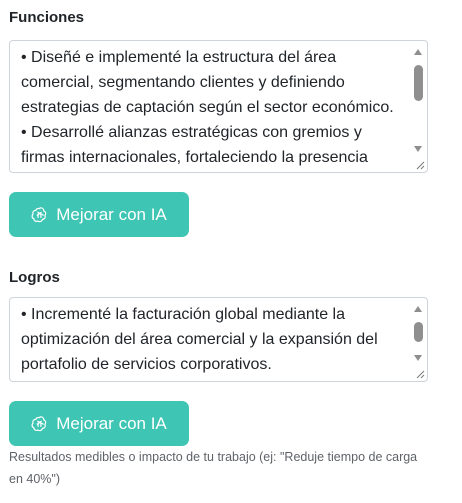 The width and height of the screenshot is (462, 503). I want to click on logros-label: Logros, so click(34, 277).